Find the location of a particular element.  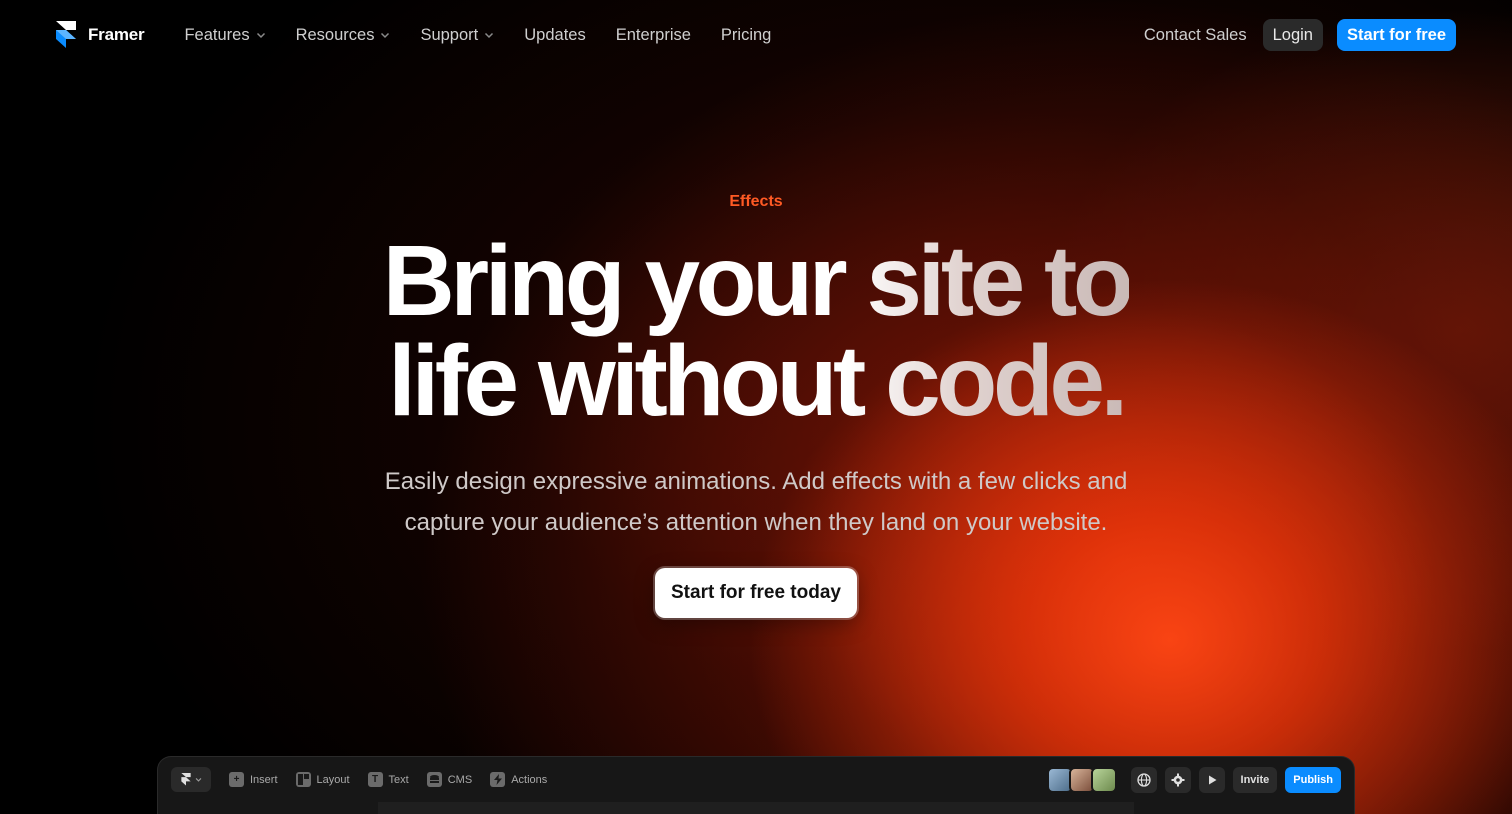

nav-item-label: Enterprise is located at coordinates (653, 34).